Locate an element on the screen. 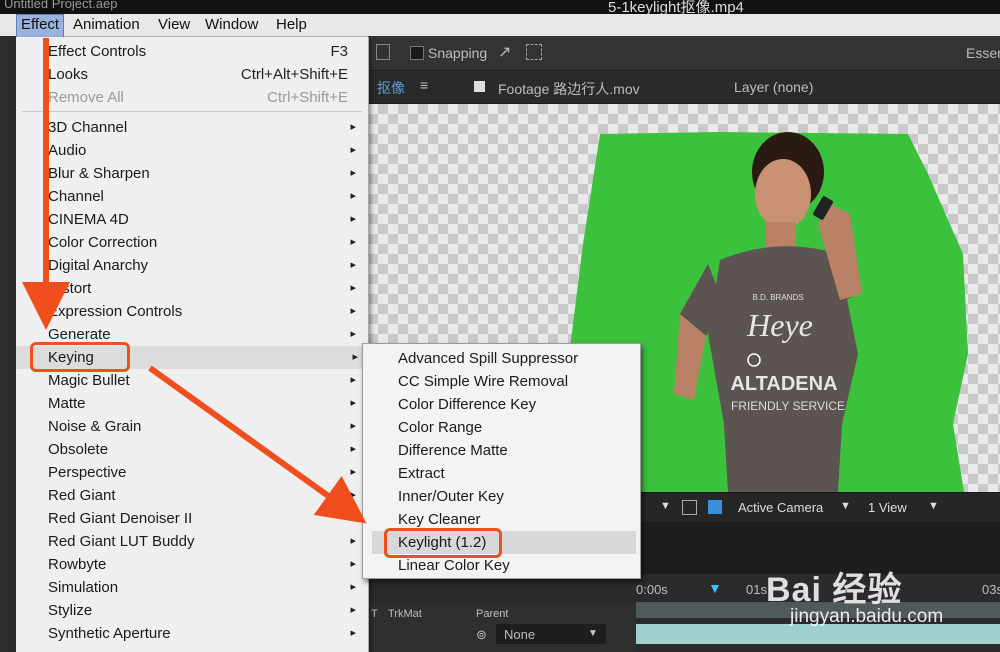 The image size is (1000, 652). menu-animation: Animation is located at coordinates (106, 24).